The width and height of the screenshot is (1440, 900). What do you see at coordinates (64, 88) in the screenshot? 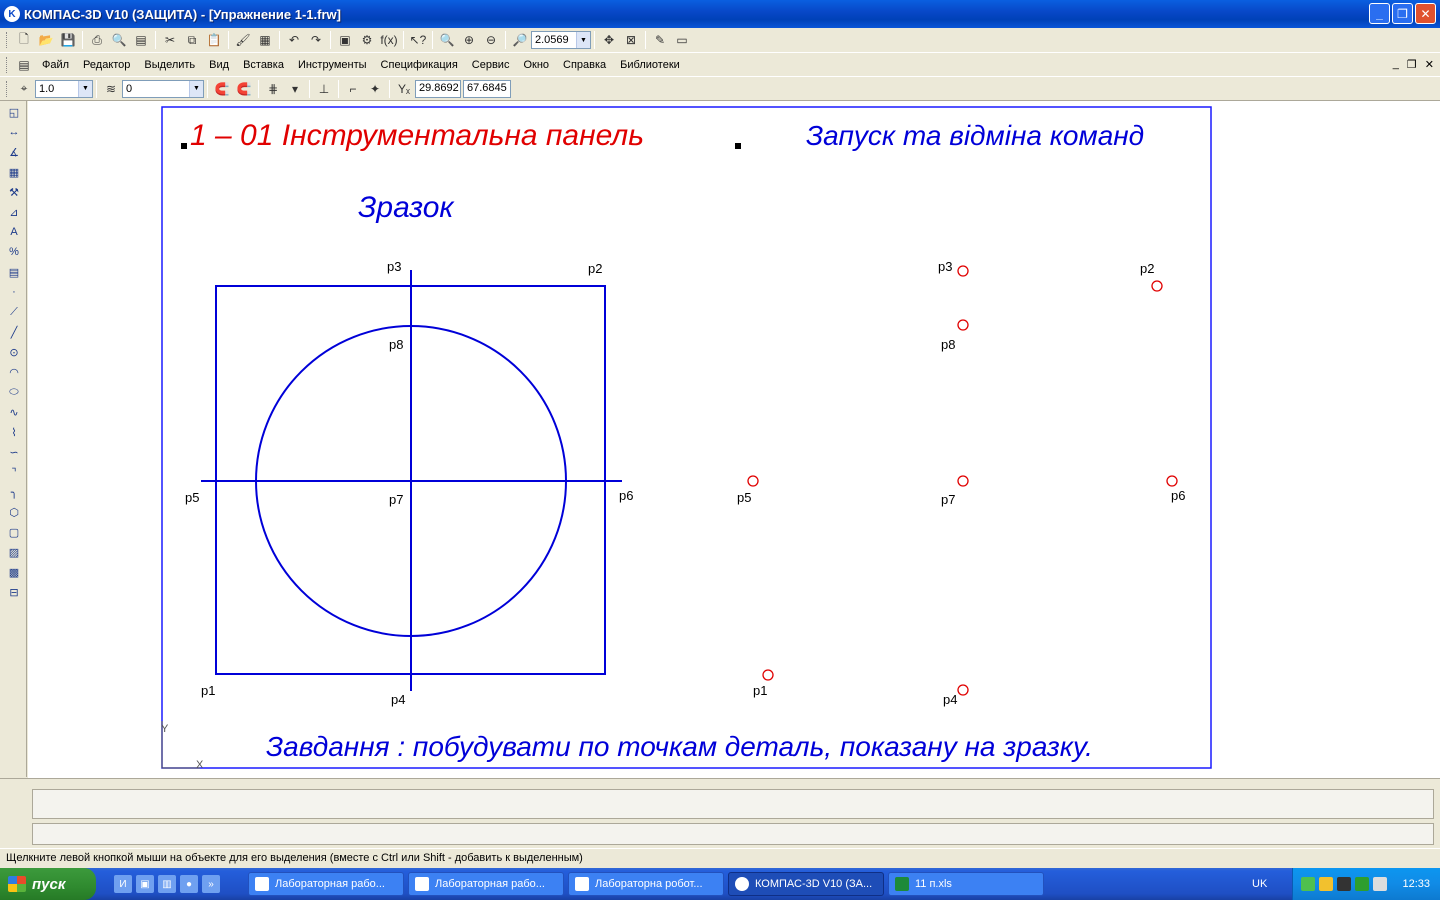
I see `step-combo: 1.0 ▼` at bounding box center [64, 88].